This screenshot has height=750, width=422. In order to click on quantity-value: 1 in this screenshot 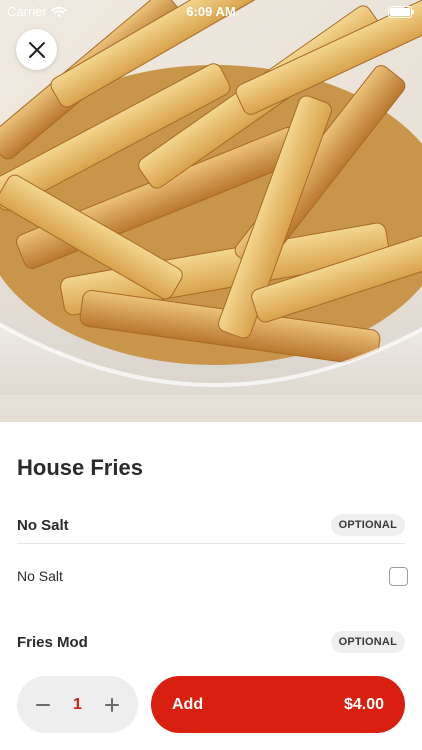, I will do `click(77, 704)`.